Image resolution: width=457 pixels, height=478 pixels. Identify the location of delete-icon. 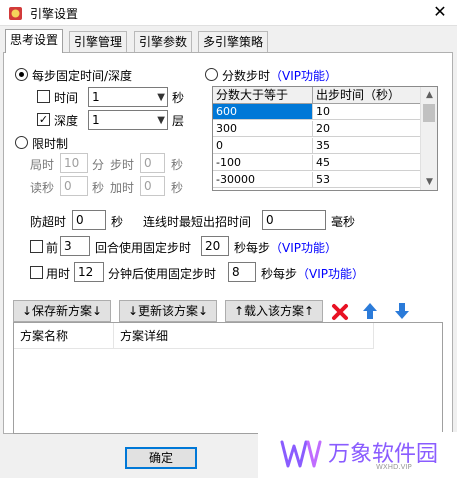
(340, 312).